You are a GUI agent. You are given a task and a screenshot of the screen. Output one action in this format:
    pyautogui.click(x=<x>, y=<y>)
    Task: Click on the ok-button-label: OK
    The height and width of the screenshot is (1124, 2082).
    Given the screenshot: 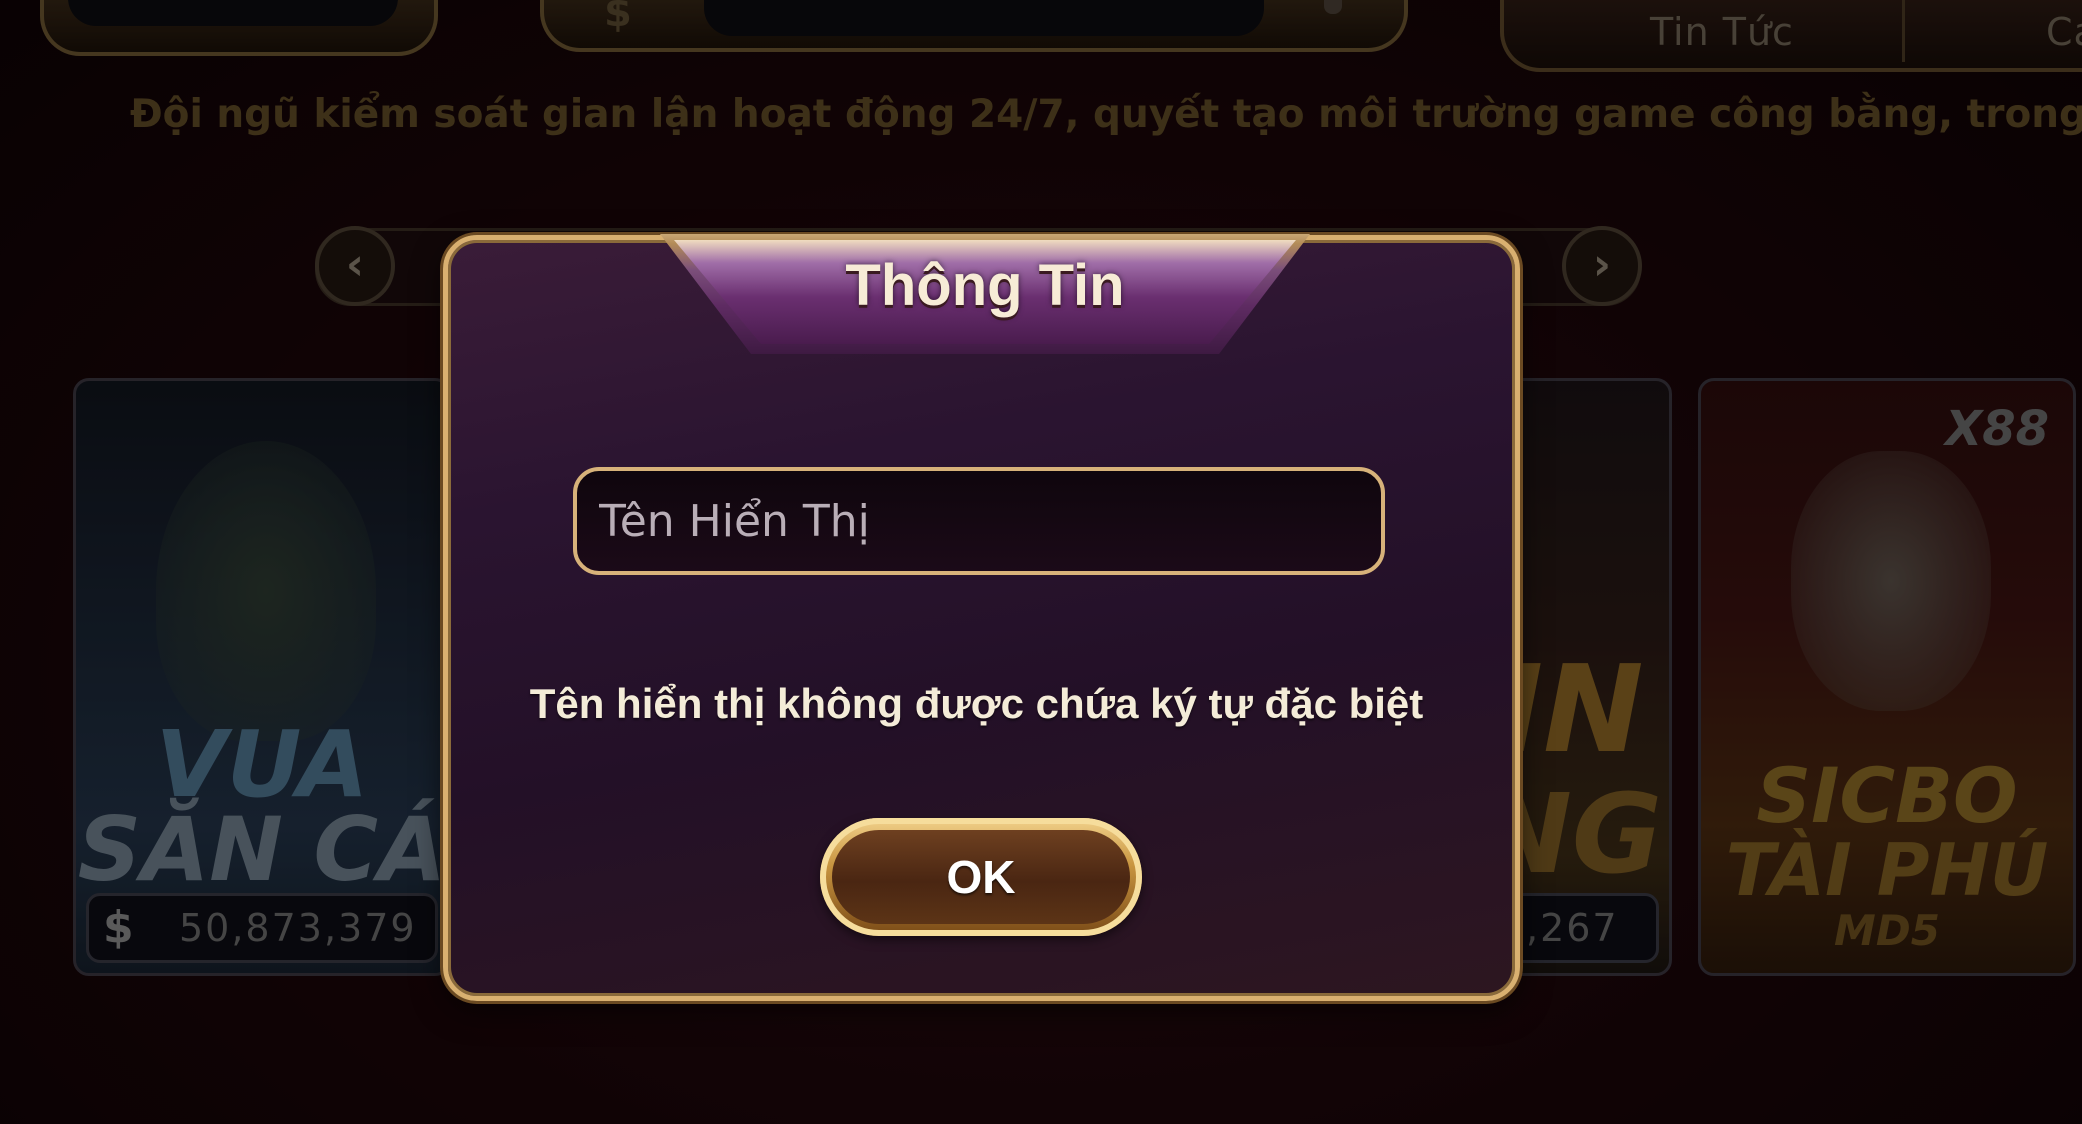 What is the action you would take?
    pyautogui.click(x=981, y=877)
    